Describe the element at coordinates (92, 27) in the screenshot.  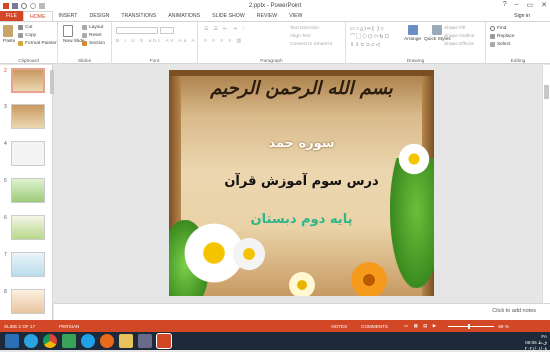
I see `layout-button: Layout` at that location.